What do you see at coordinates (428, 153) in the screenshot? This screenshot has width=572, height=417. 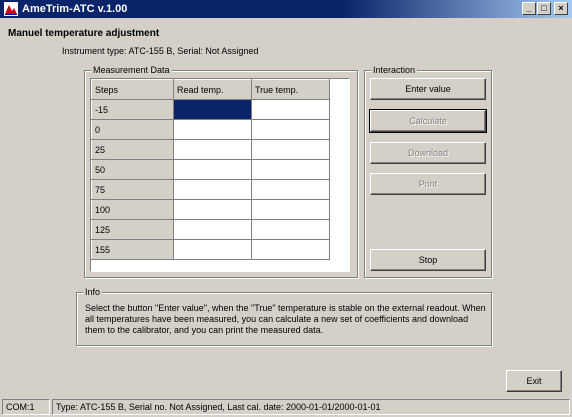 I see `download-button: Download` at bounding box center [428, 153].